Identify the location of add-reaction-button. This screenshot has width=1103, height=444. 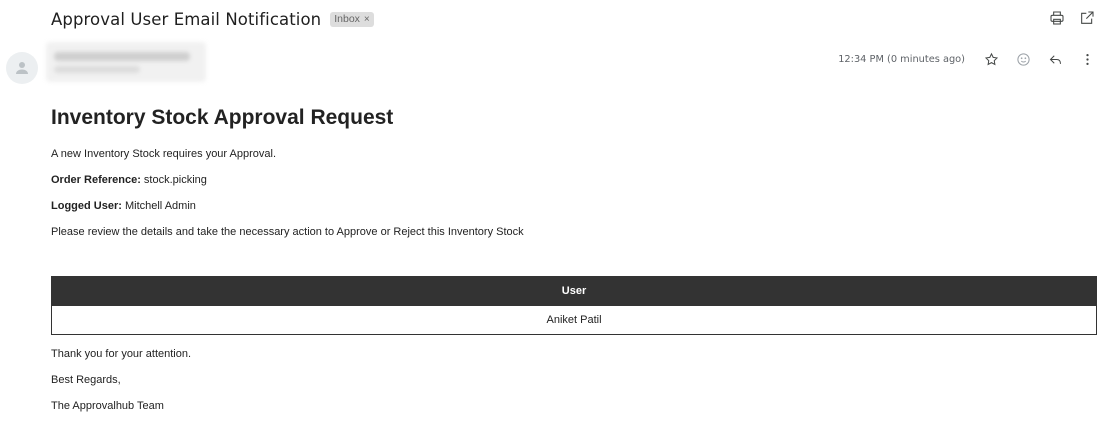
(1023, 59).